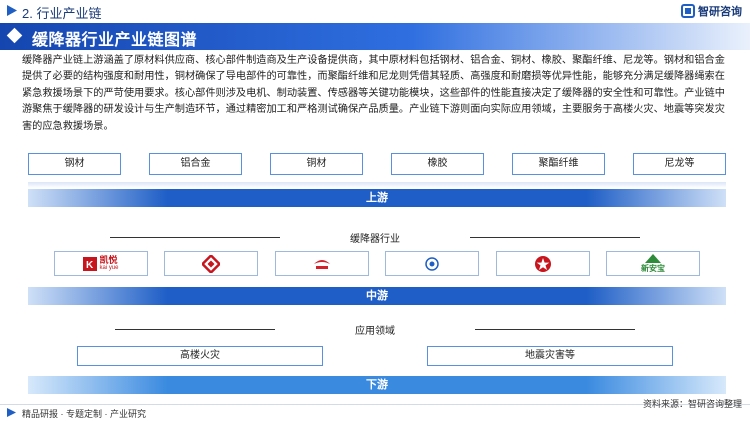 The height and width of the screenshot is (421, 750). I want to click on midstream-band: 中游, so click(377, 296).